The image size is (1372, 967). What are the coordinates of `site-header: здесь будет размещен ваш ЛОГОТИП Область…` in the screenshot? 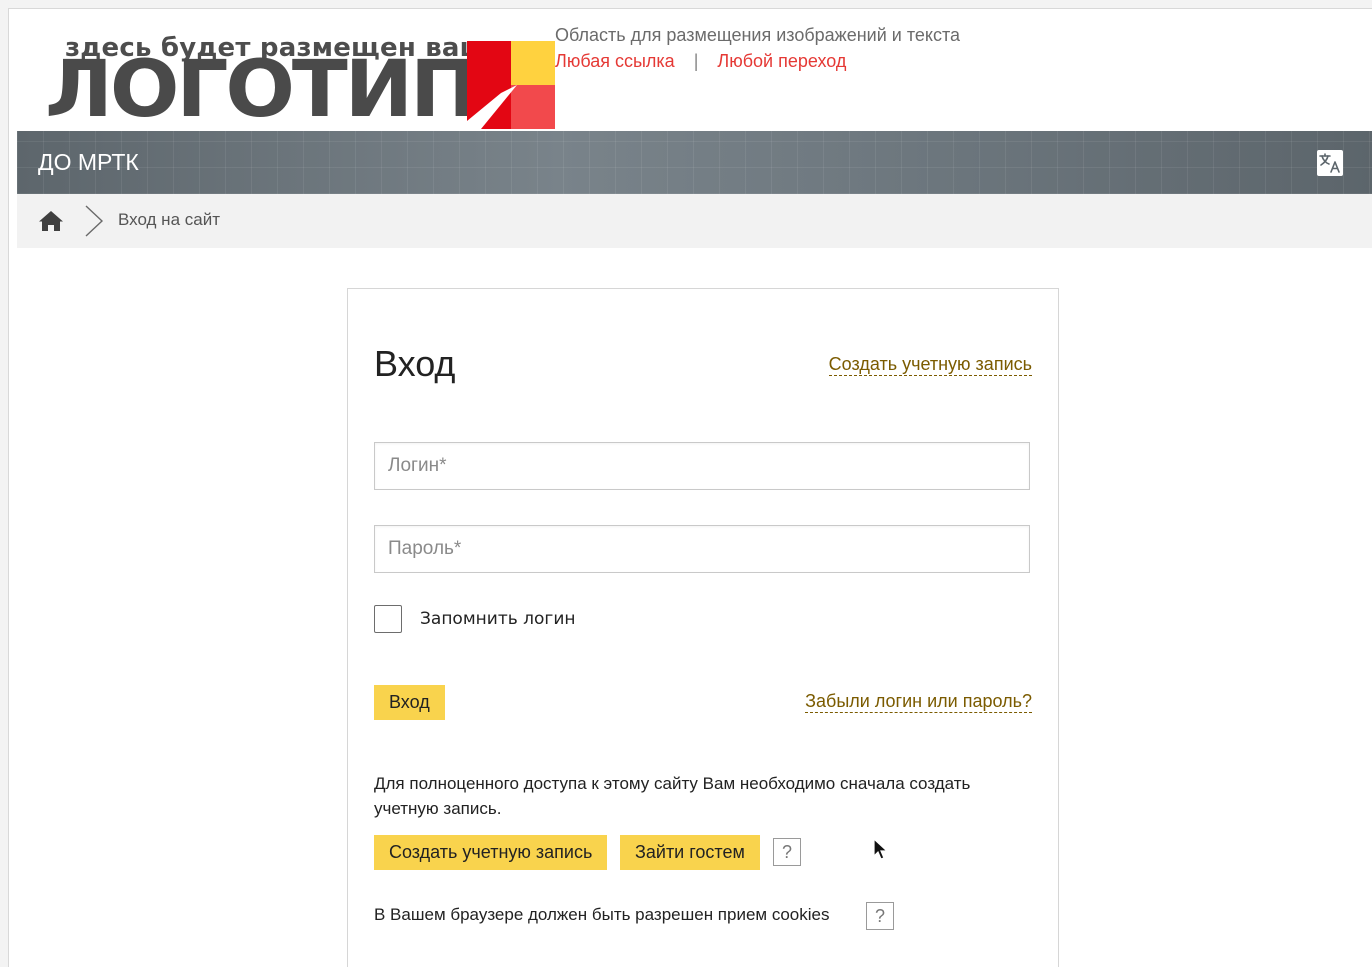 It's located at (694, 70).